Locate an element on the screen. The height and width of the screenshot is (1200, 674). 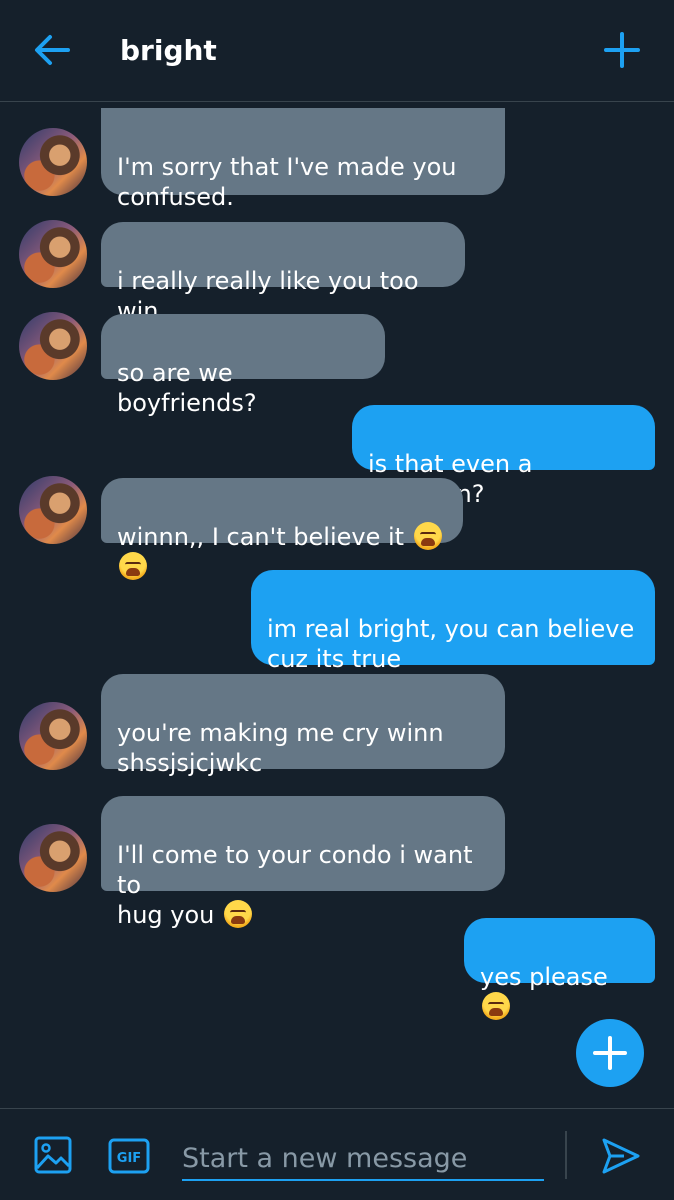
message-bubble-received: I'm sorry that I've made you confused. is located at coordinates (303, 159).